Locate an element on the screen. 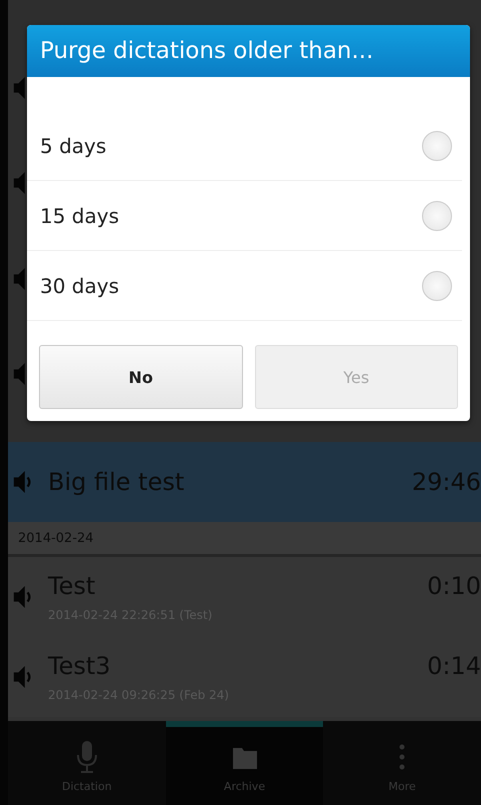  dictation-duration: 29:46 is located at coordinates (446, 482).